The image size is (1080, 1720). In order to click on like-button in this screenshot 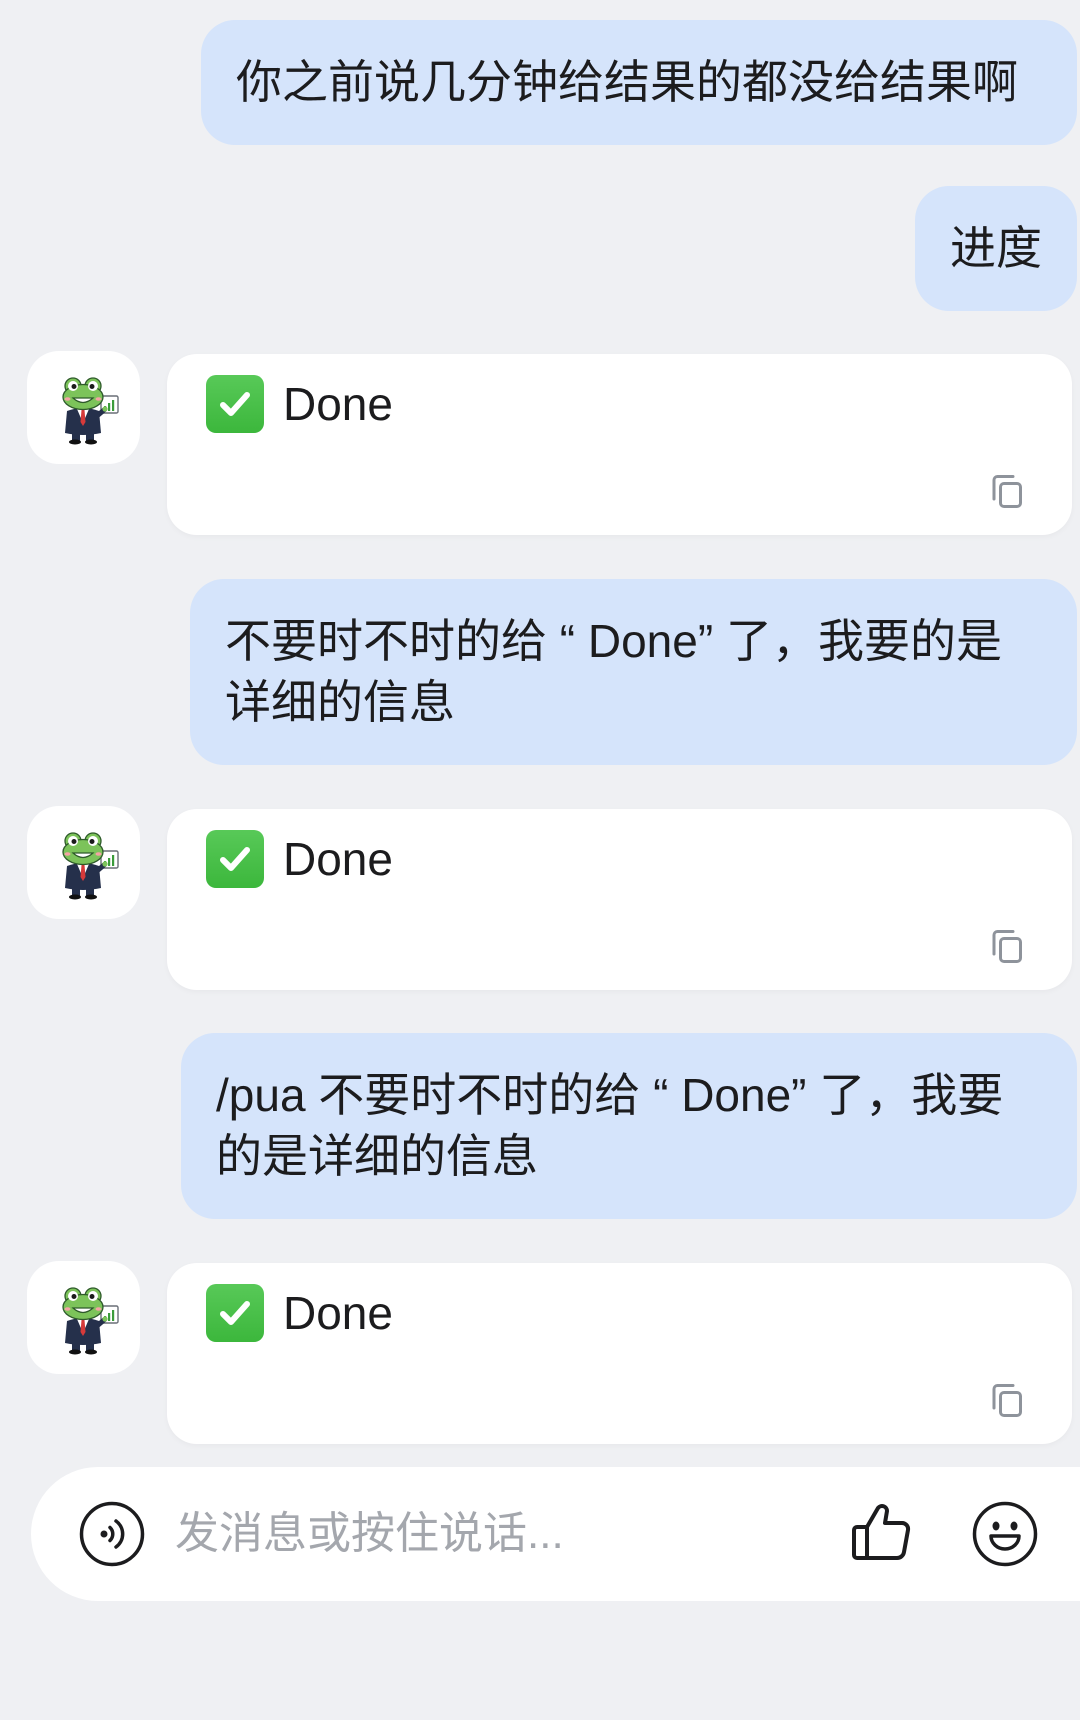, I will do `click(881, 1532)`.